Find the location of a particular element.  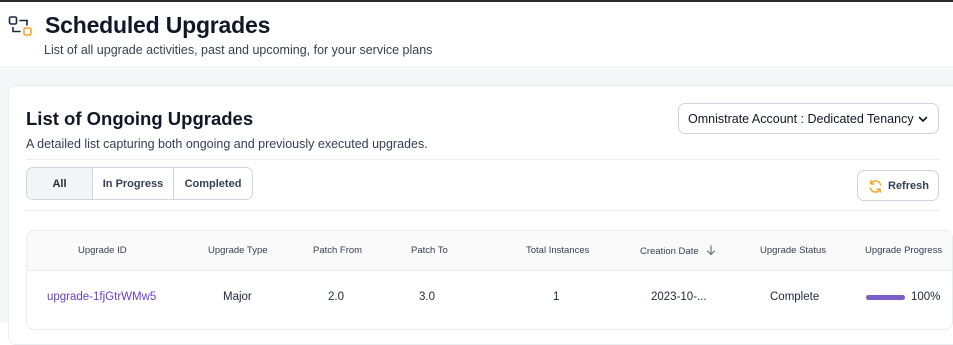

total-instances-cell: 1 is located at coordinates (556, 297).